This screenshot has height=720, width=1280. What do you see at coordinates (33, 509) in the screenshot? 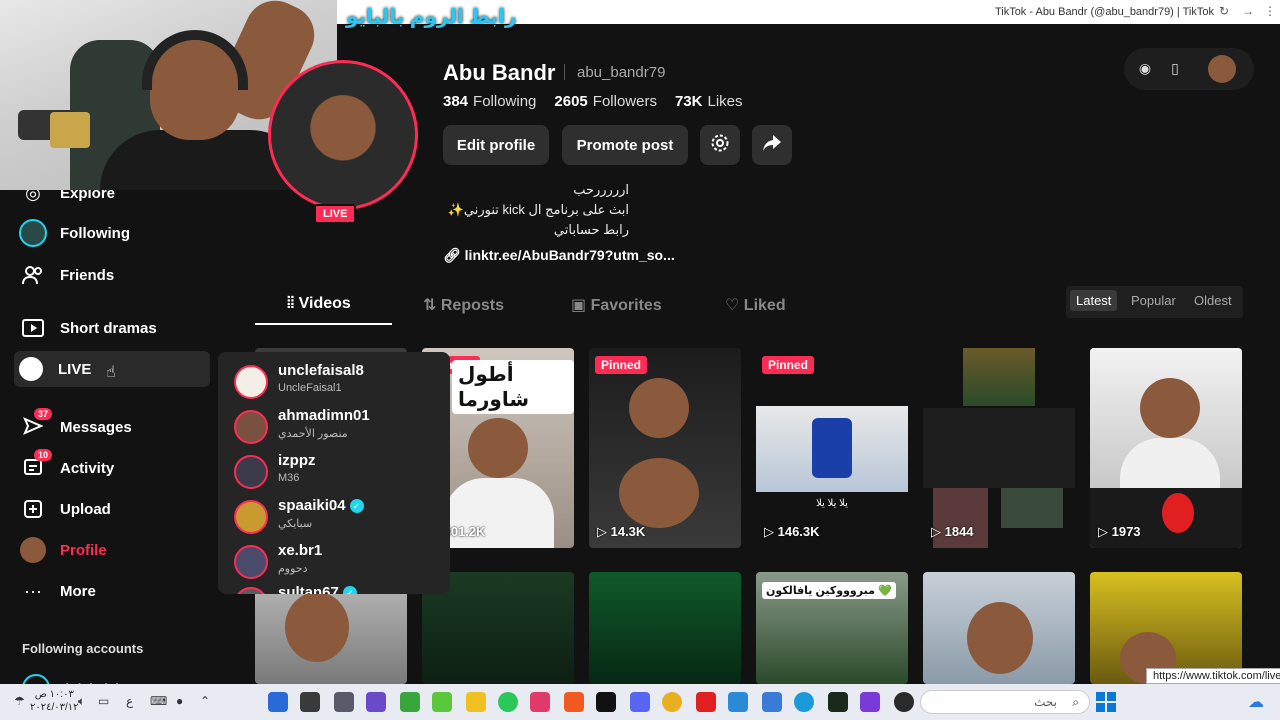
I see `upload-icon` at bounding box center [33, 509].